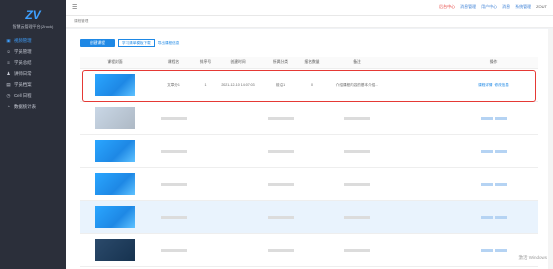 The width and height of the screenshot is (553, 269). Describe the element at coordinates (8, 106) in the screenshot. I see `chart-icon: ◔` at that location.